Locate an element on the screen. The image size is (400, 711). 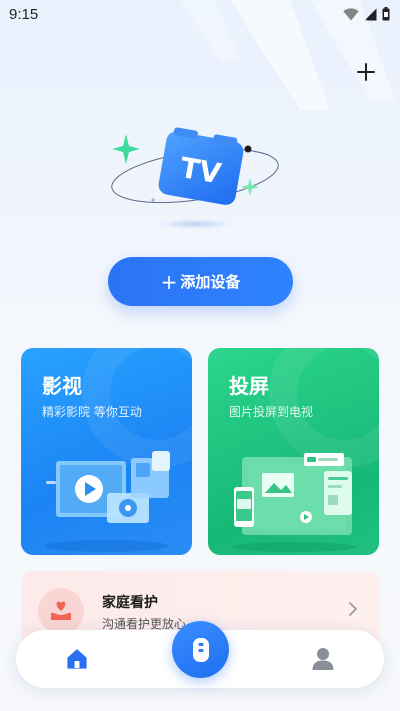
tab-home is located at coordinates (77, 659).